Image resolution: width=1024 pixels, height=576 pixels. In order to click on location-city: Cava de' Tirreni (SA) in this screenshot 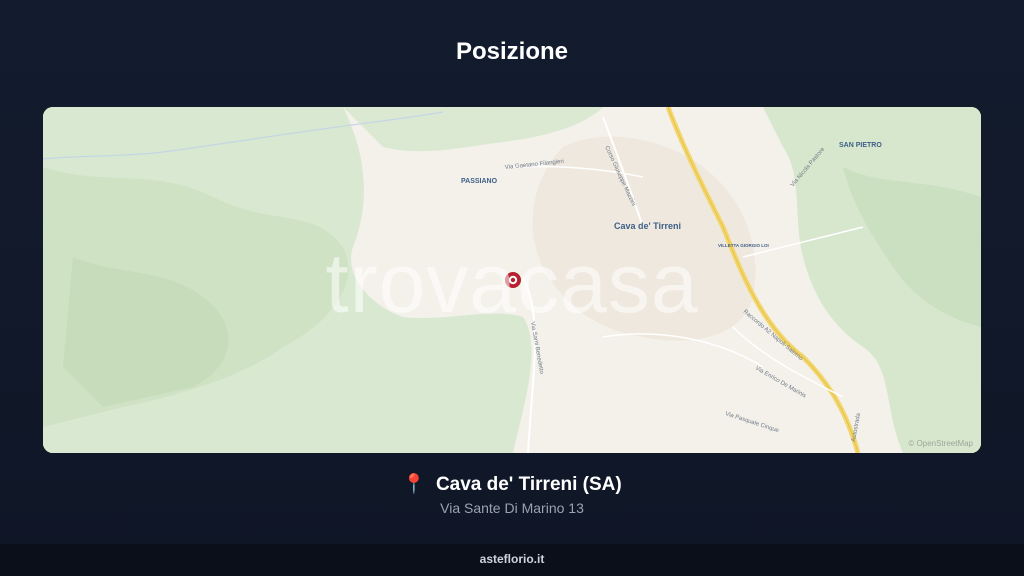, I will do `click(528, 484)`.